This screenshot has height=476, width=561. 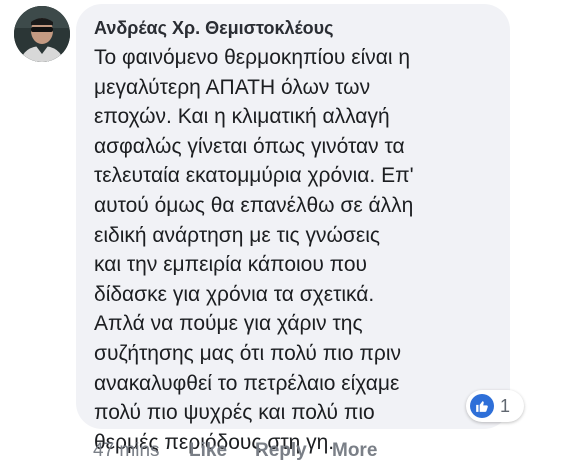 I want to click on thumbs-up-icon, so click(x=482, y=406).